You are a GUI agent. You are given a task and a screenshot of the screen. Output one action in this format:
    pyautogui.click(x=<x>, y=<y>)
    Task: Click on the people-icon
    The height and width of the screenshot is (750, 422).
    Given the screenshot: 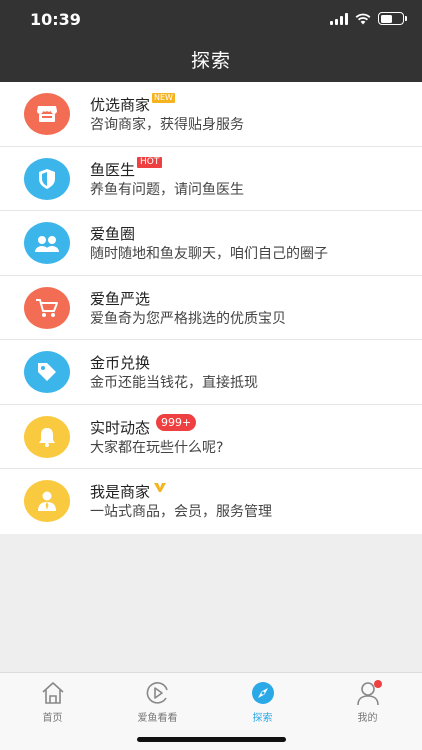 What is the action you would take?
    pyautogui.click(x=47, y=243)
    